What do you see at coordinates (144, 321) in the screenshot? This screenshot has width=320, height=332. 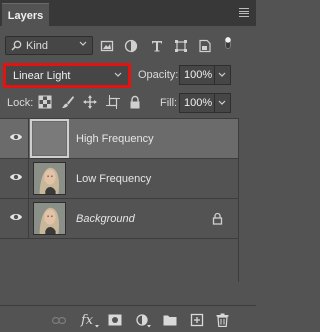 I see `adjustment-layer-icon` at bounding box center [144, 321].